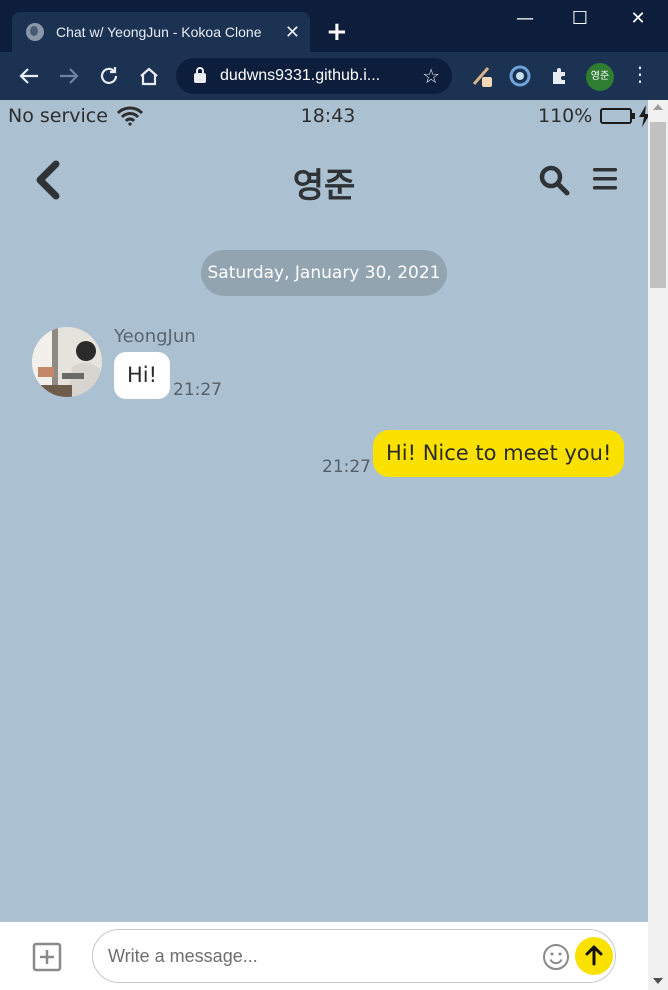 This screenshot has width=668, height=990. I want to click on search-icon, so click(554, 180).